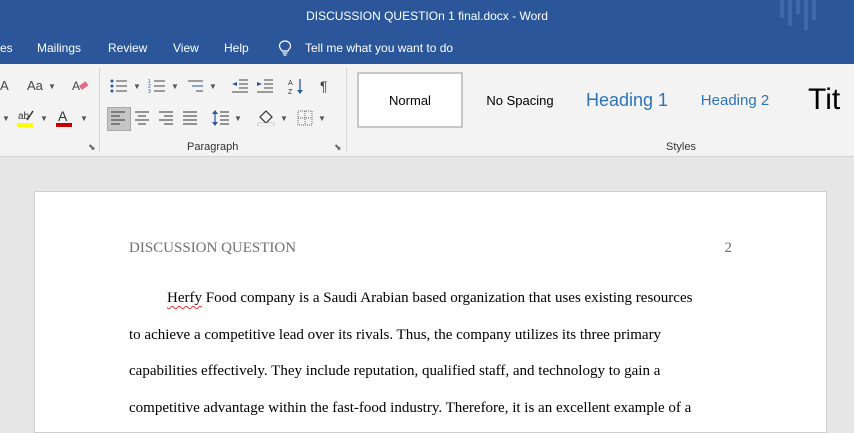  What do you see at coordinates (285, 48) in the screenshot?
I see `lightbulb-icon` at bounding box center [285, 48].